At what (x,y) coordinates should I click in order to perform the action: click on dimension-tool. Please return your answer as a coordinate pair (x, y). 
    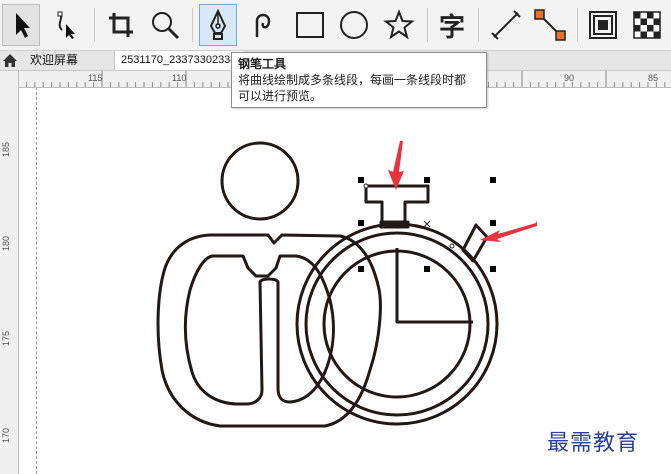
    Looking at the image, I should click on (506, 25).